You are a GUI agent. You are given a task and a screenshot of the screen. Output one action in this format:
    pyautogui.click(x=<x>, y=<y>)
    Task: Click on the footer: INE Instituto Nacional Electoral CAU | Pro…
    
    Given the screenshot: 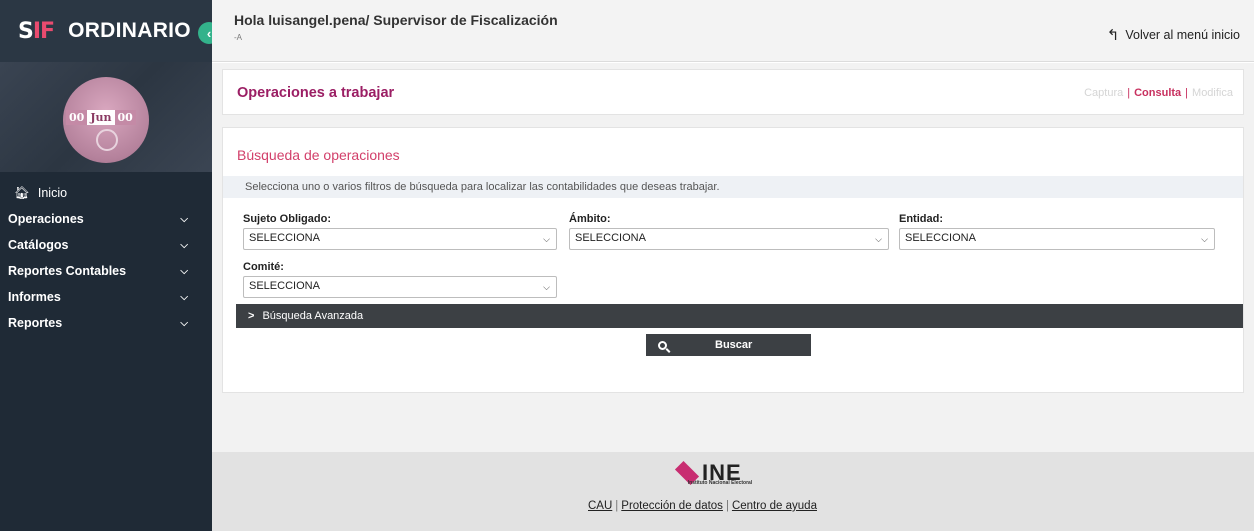 What is the action you would take?
    pyautogui.click(x=733, y=491)
    